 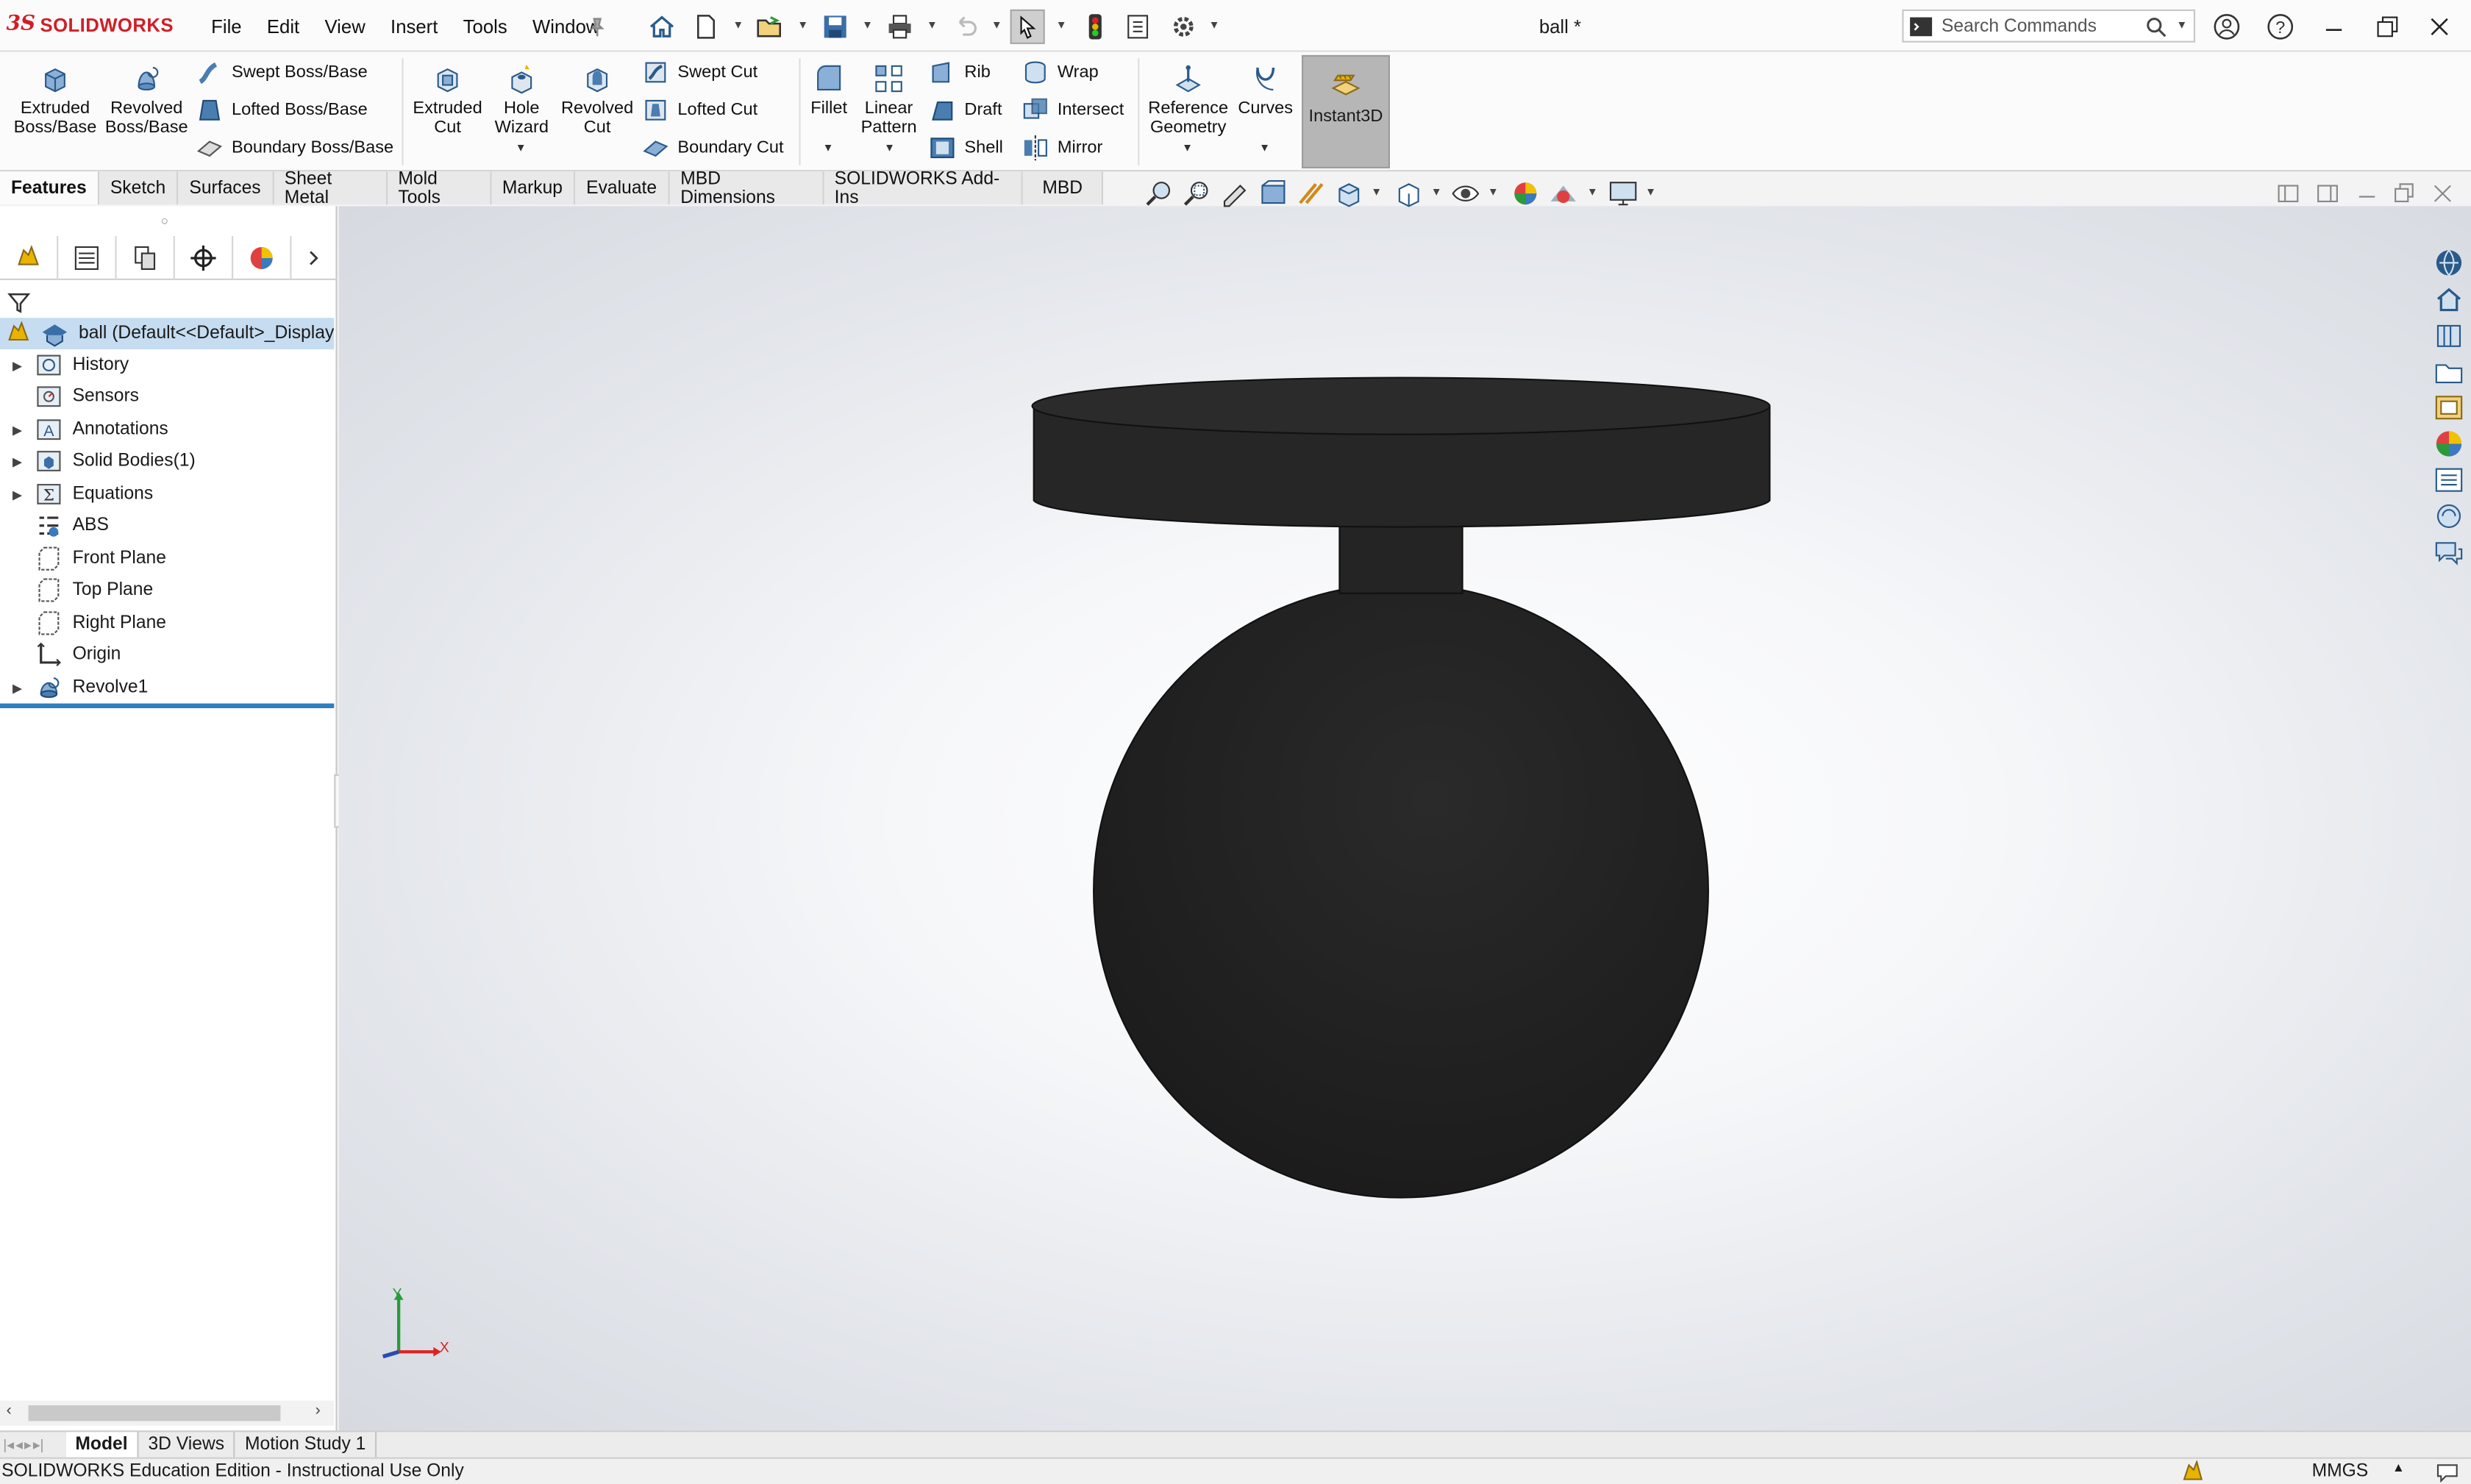 What do you see at coordinates (1401, 406) in the screenshot?
I see `disc-top-face` at bounding box center [1401, 406].